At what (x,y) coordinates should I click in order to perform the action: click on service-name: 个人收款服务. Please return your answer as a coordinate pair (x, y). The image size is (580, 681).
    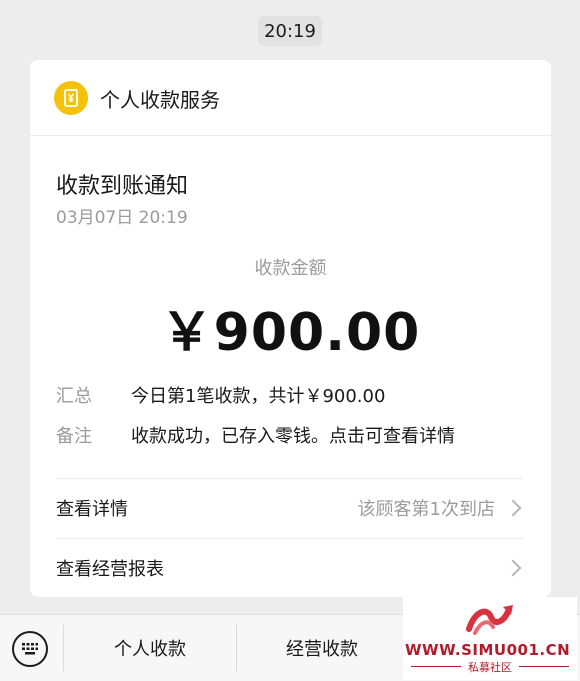
    Looking at the image, I should click on (160, 100).